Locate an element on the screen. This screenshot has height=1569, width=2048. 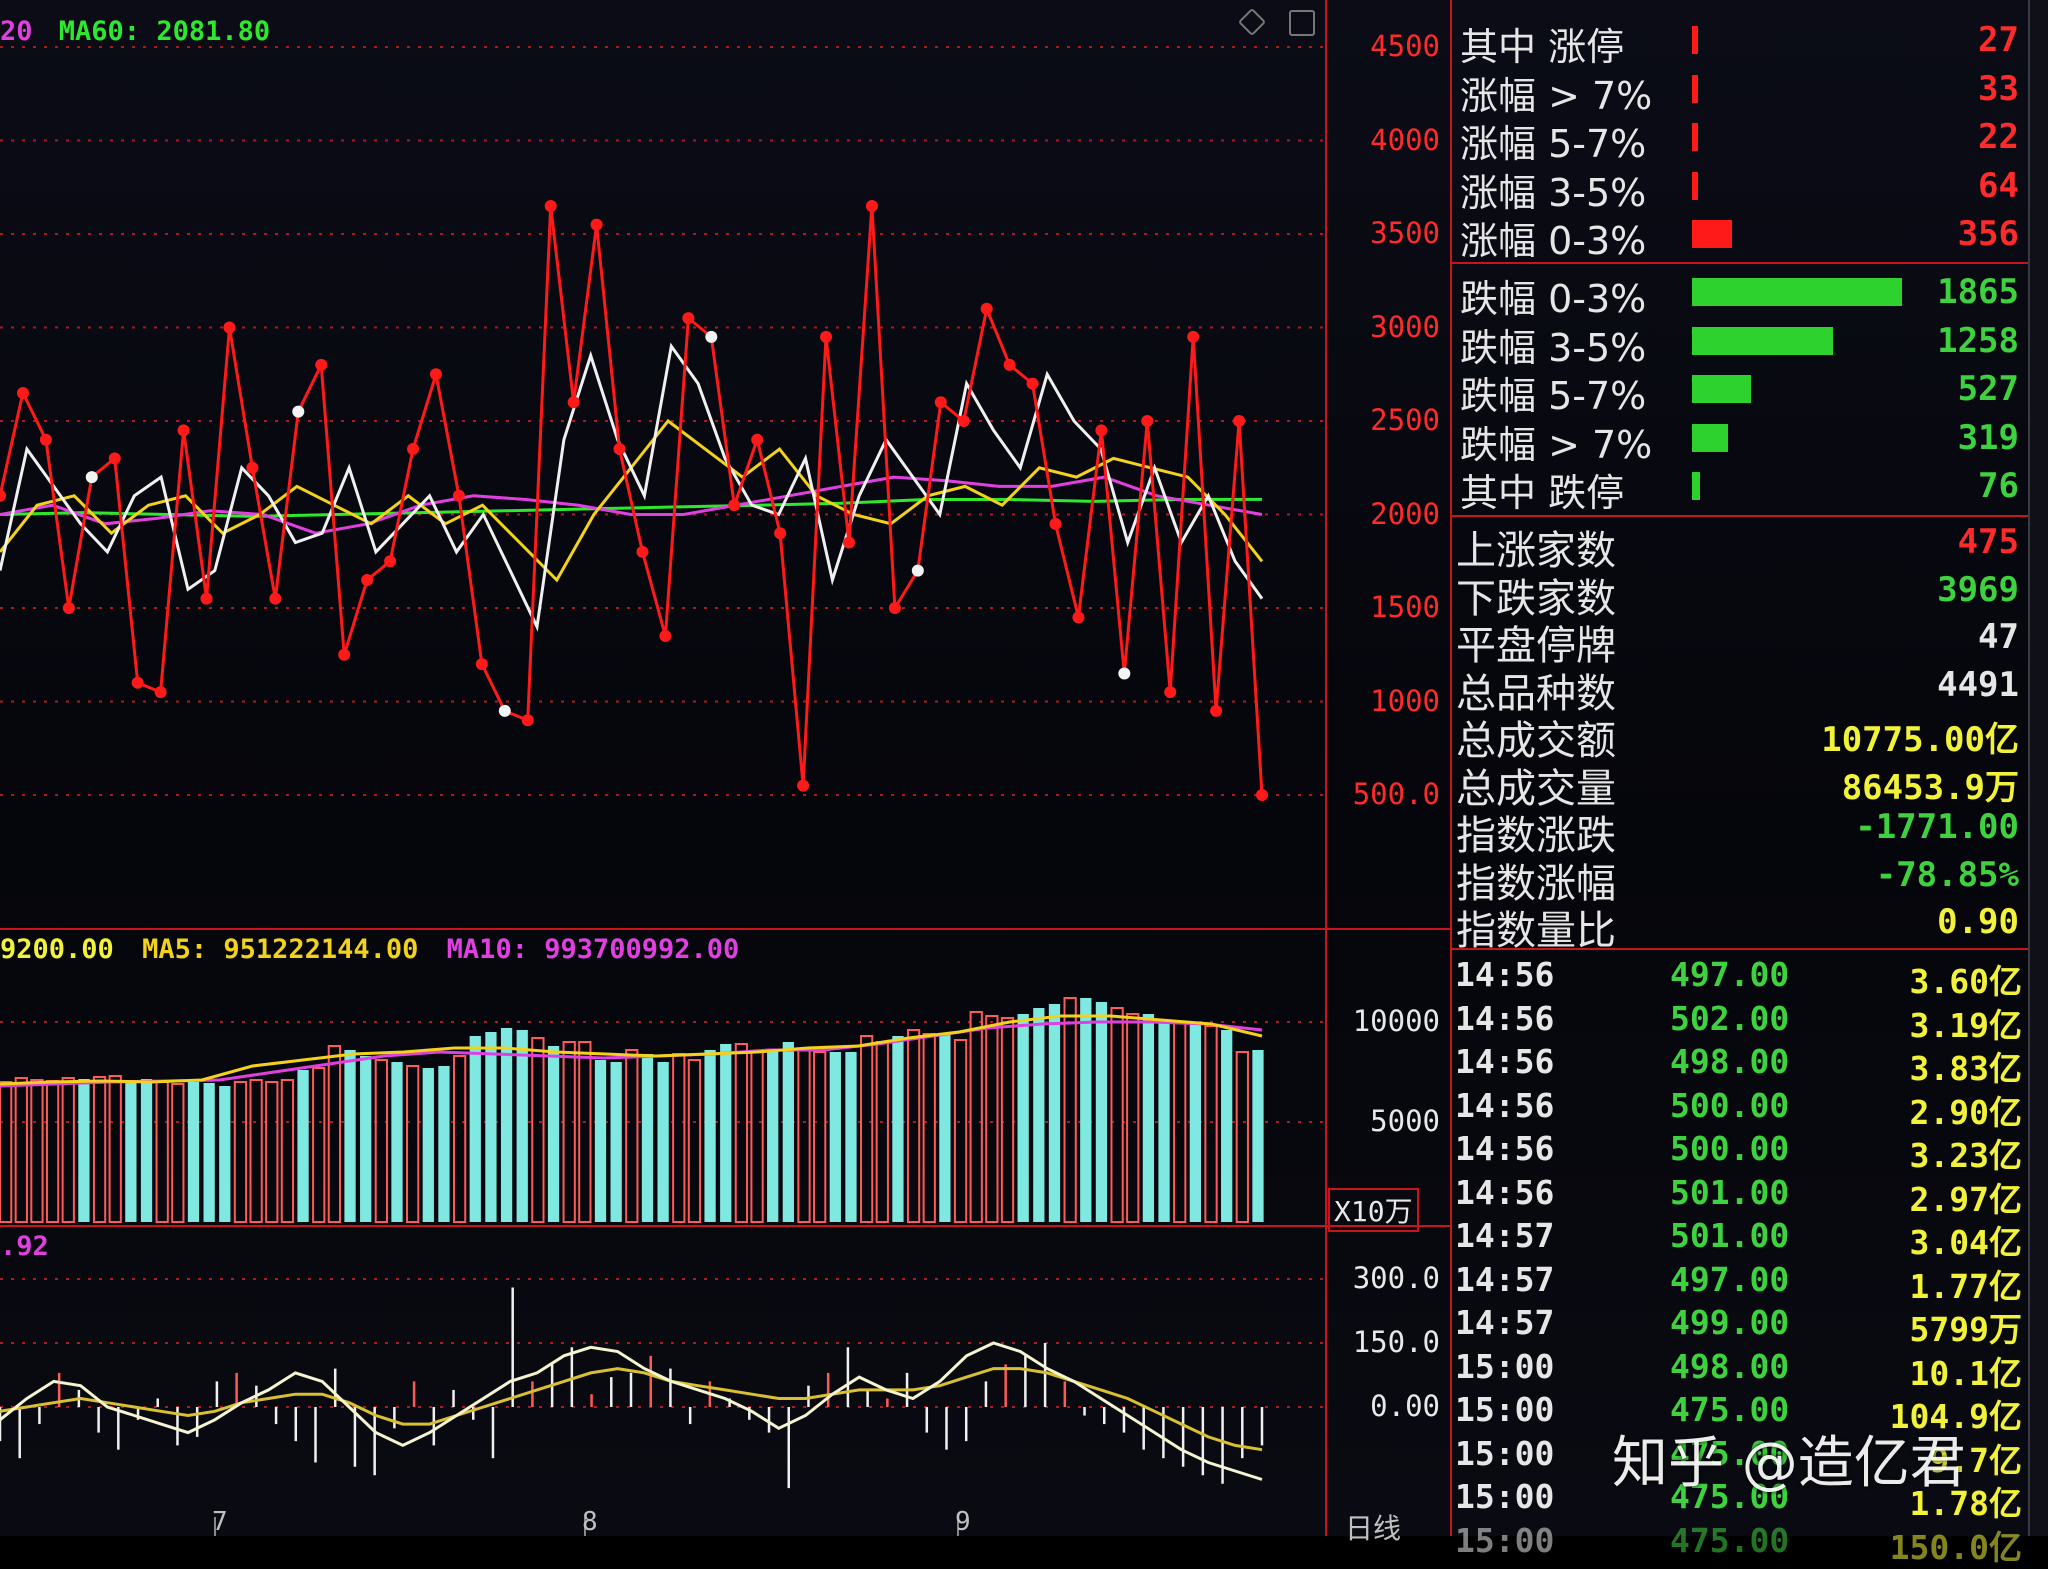
summary-row: 下跌家数 3969 is located at coordinates (1739, 595).